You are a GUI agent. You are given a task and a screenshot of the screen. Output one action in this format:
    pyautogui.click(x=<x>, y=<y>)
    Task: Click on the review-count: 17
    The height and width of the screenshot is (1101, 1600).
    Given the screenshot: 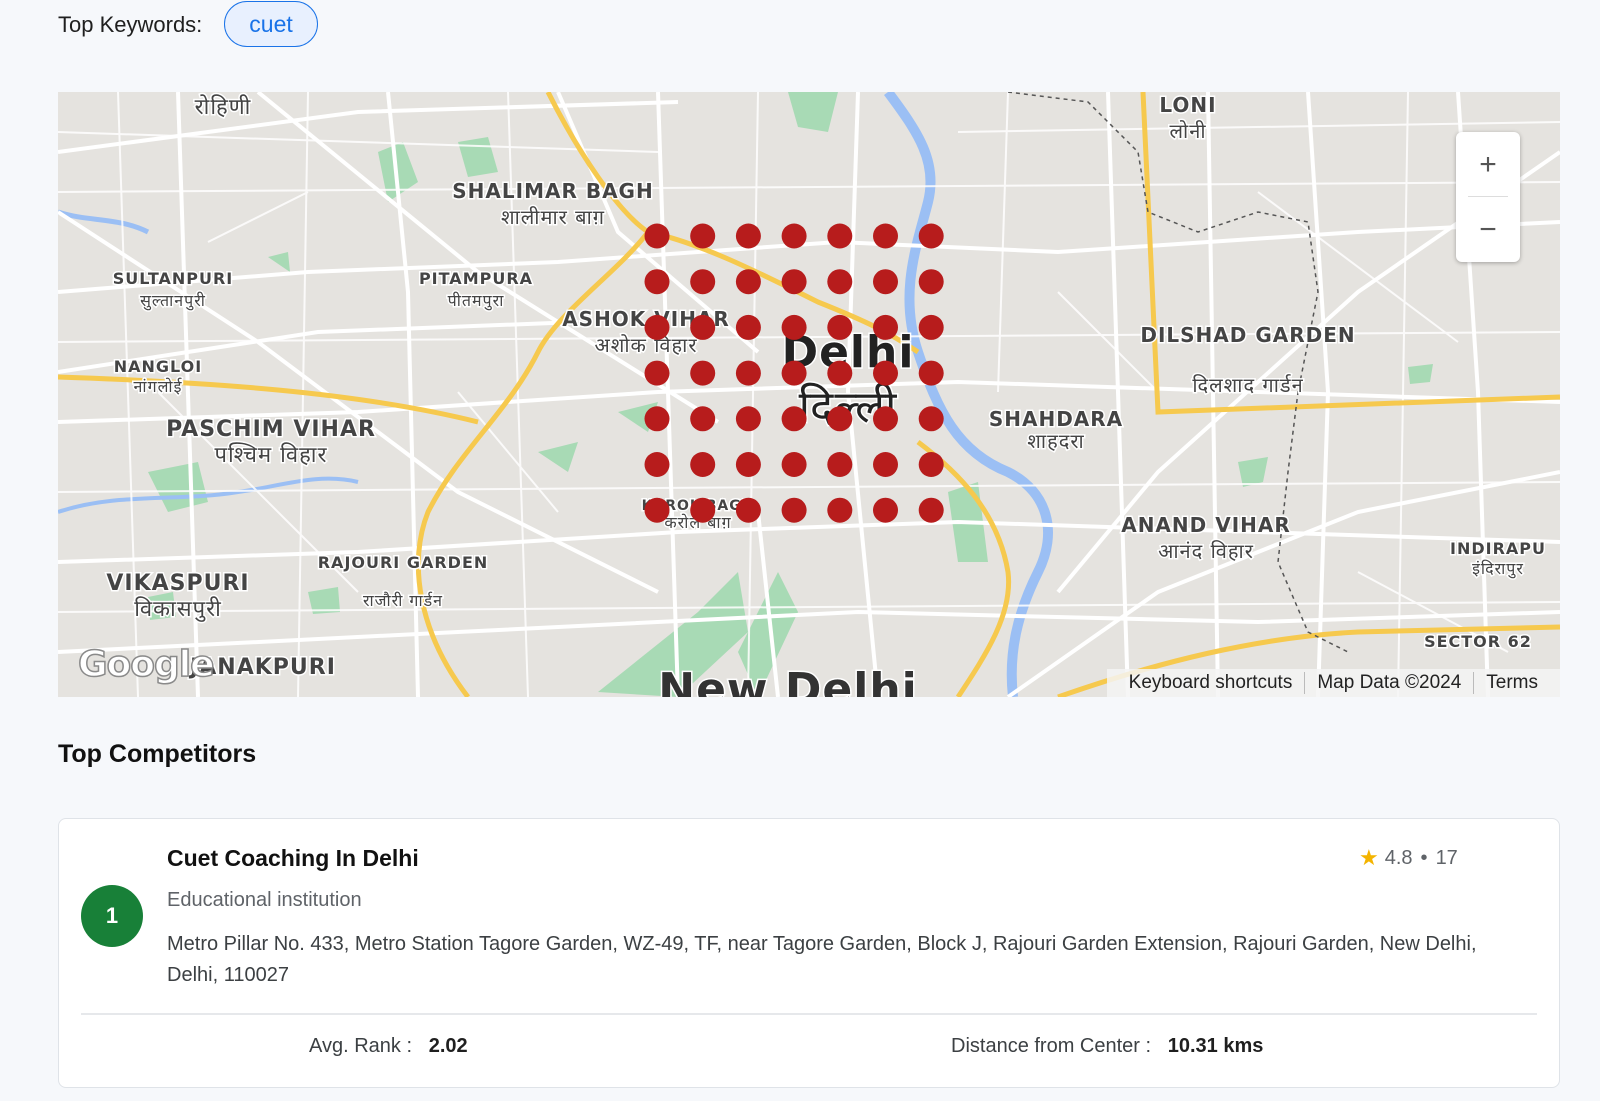 What is the action you would take?
    pyautogui.click(x=1446, y=857)
    